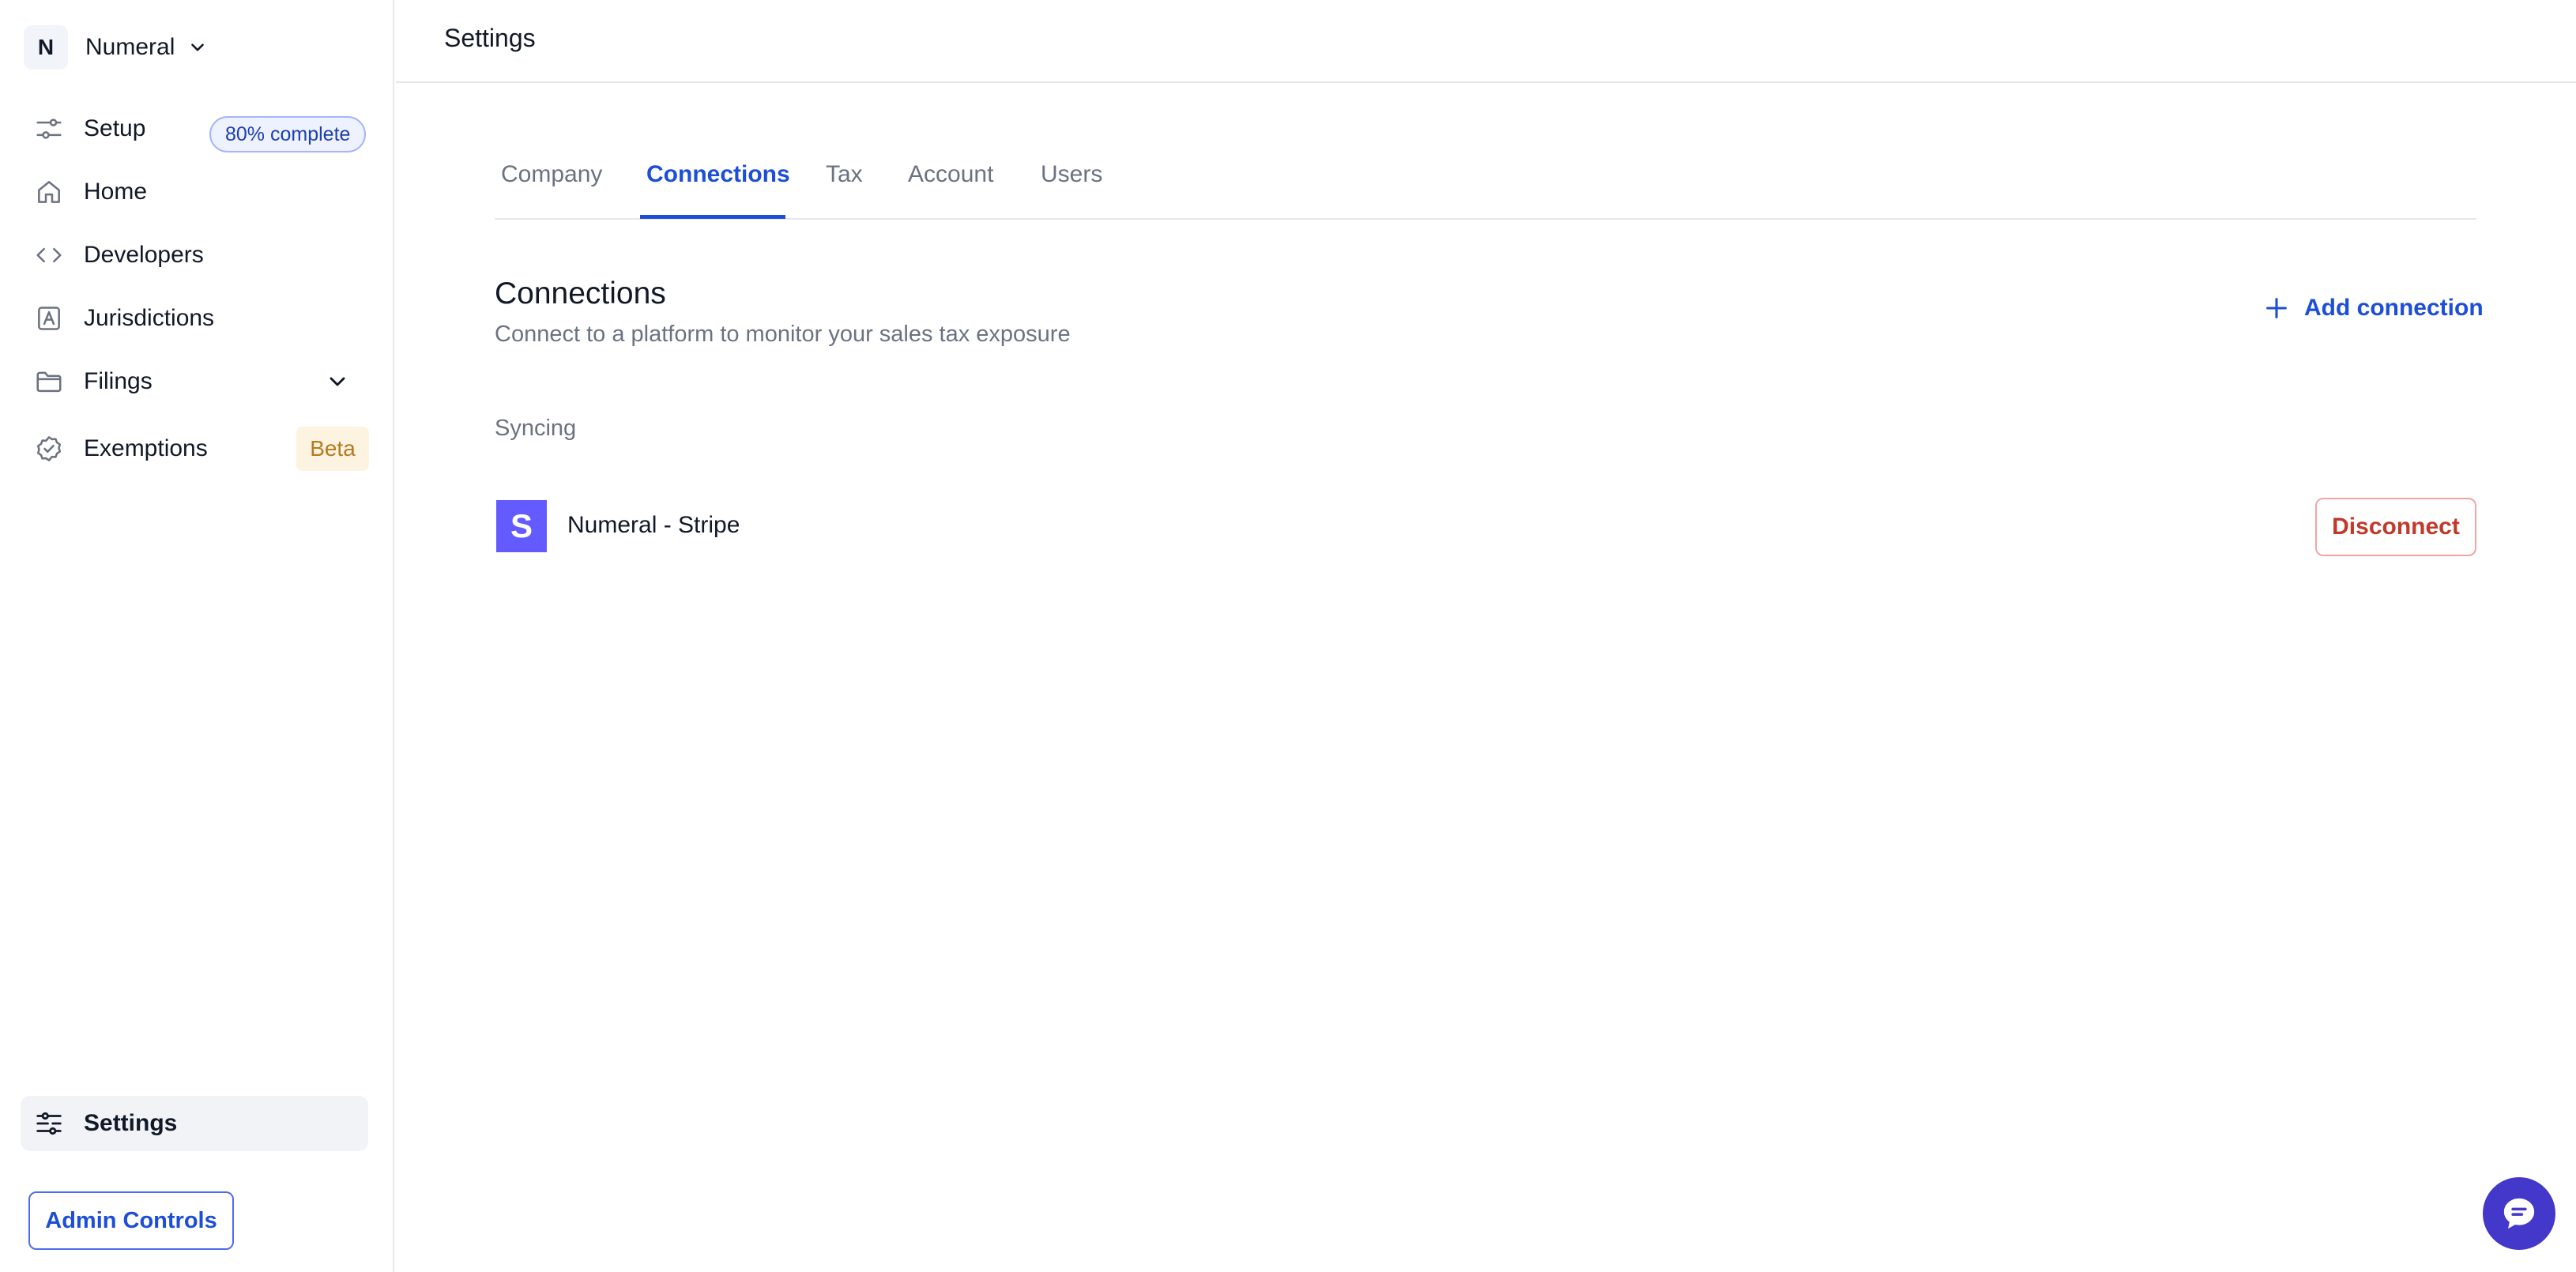 The width and height of the screenshot is (2576, 1272). I want to click on admin-controls-button: Admin Controls, so click(131, 1221).